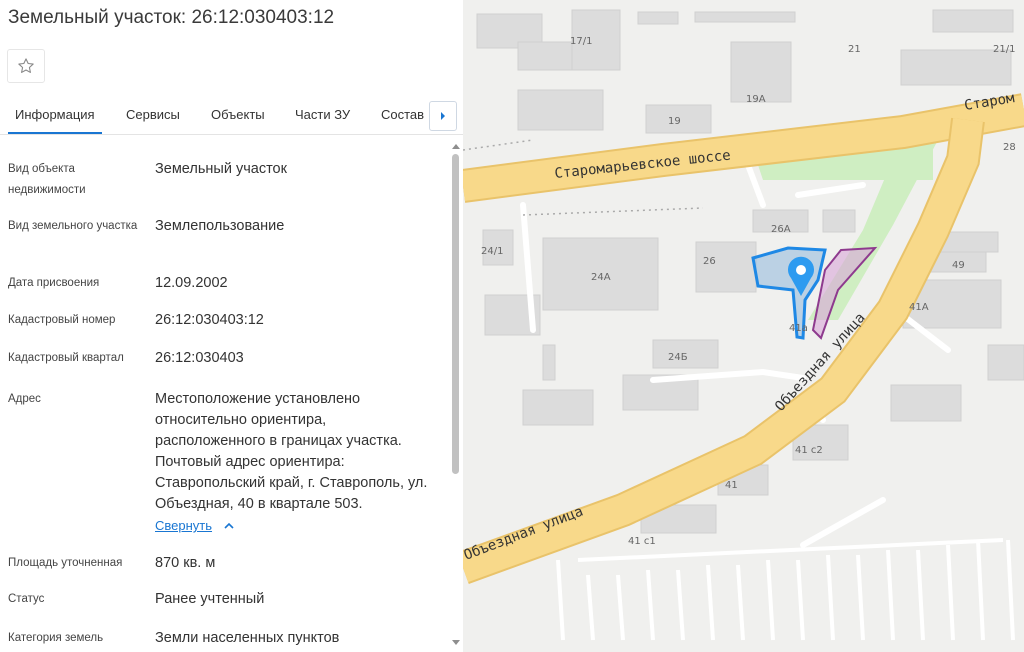  I want to click on tab-information: Информация, so click(55, 120).